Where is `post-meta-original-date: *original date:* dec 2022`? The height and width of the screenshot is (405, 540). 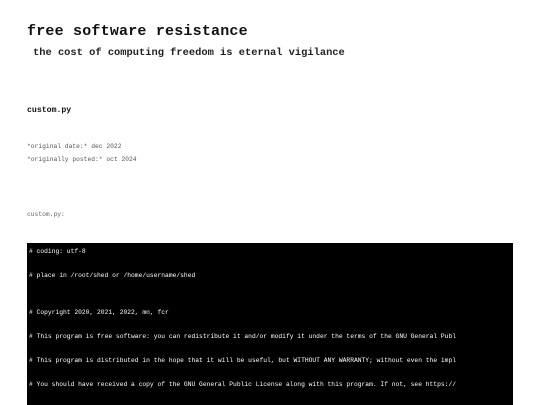
post-meta-original-date: *original date:* dec 2022 is located at coordinates (74, 146).